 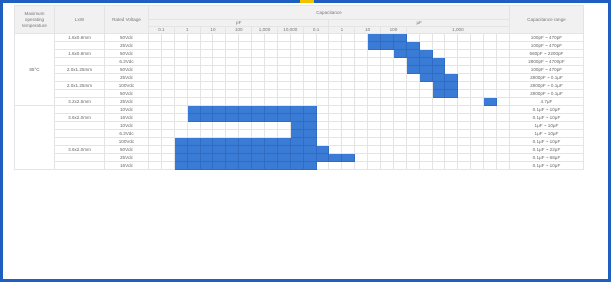 I want to click on top-accent-marker, so click(x=307, y=1).